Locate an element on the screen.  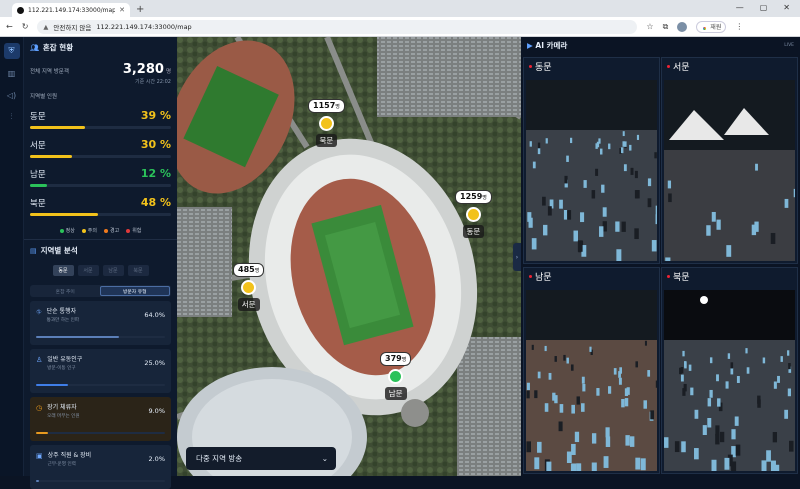
tab-zone-3: 북문 is located at coordinates (138, 270).